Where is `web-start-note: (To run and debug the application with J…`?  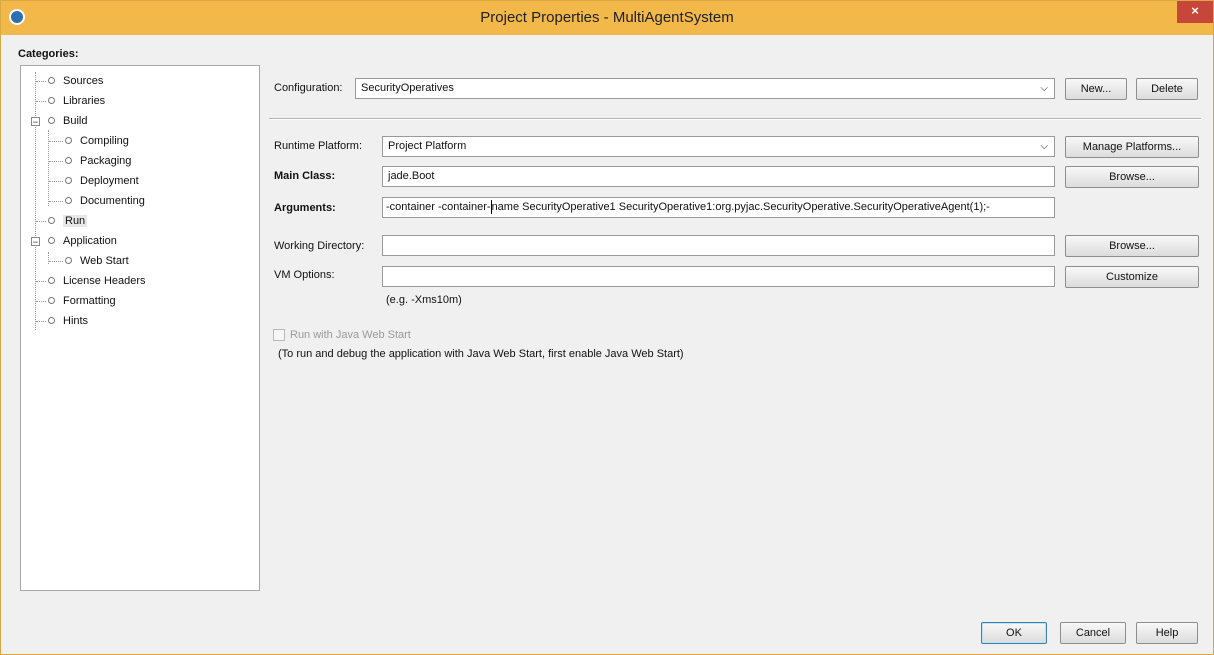 web-start-note: (To run and debug the application with J… is located at coordinates (481, 354).